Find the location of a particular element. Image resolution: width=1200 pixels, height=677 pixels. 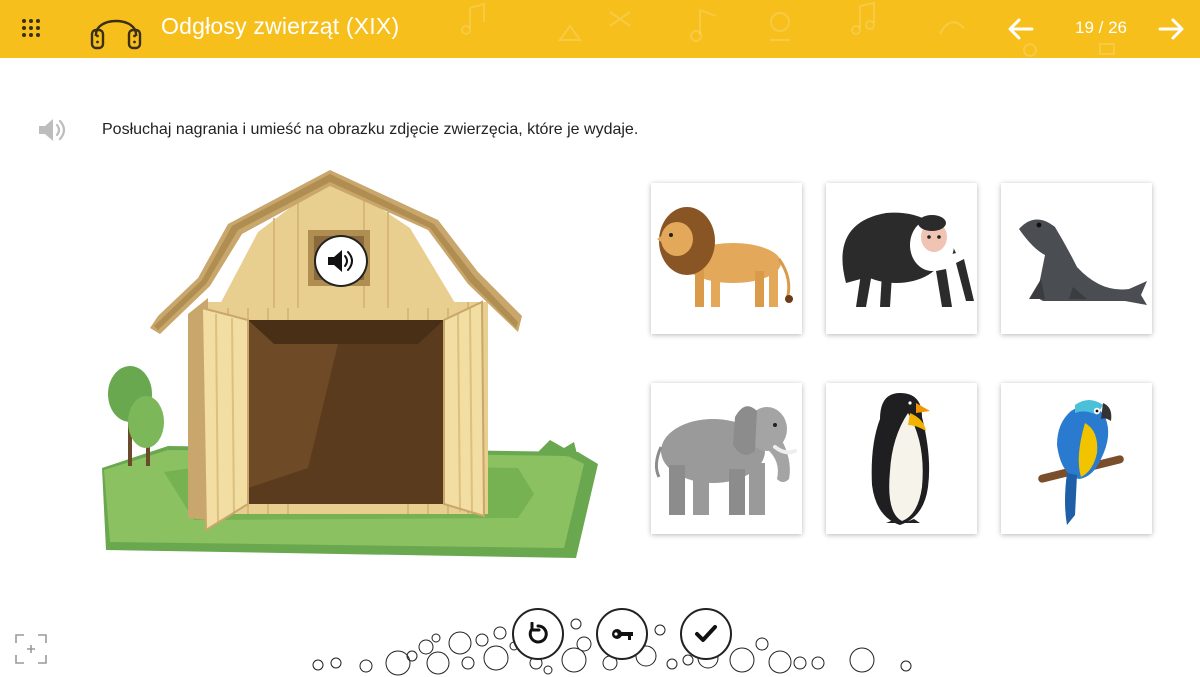

checkmark-icon is located at coordinates (706, 633).